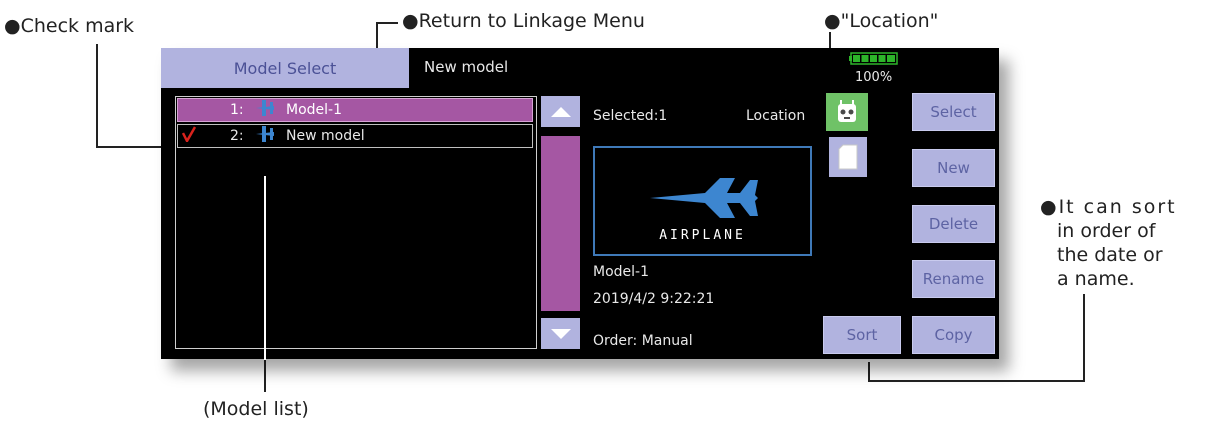  Describe the element at coordinates (355, 110) in the screenshot. I see `list-item: 1: Model-1` at that location.